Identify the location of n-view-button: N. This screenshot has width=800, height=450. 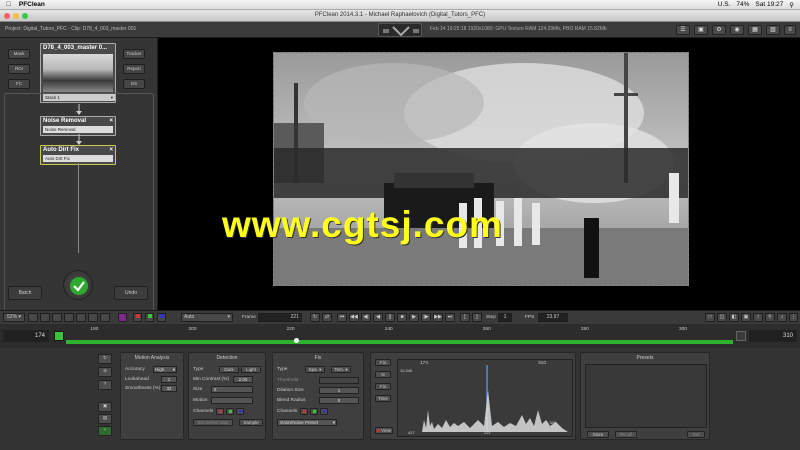
(383, 374).